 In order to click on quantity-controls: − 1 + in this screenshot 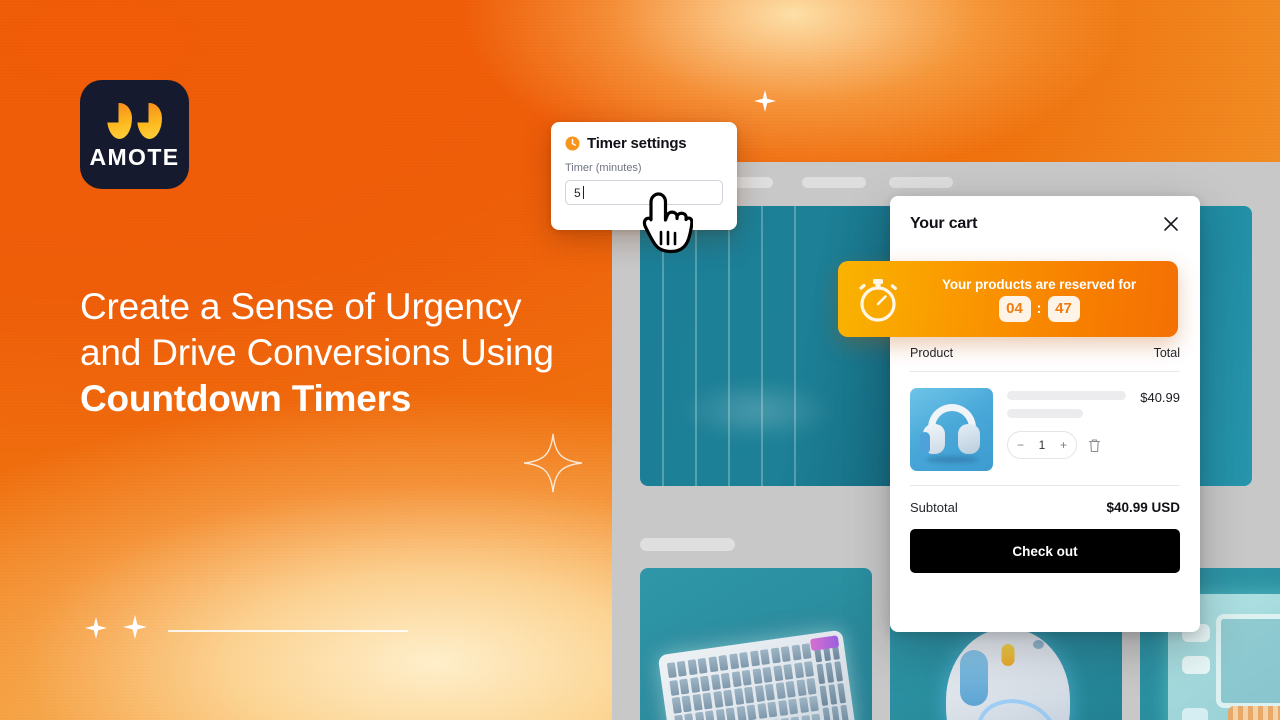, I will do `click(1066, 445)`.